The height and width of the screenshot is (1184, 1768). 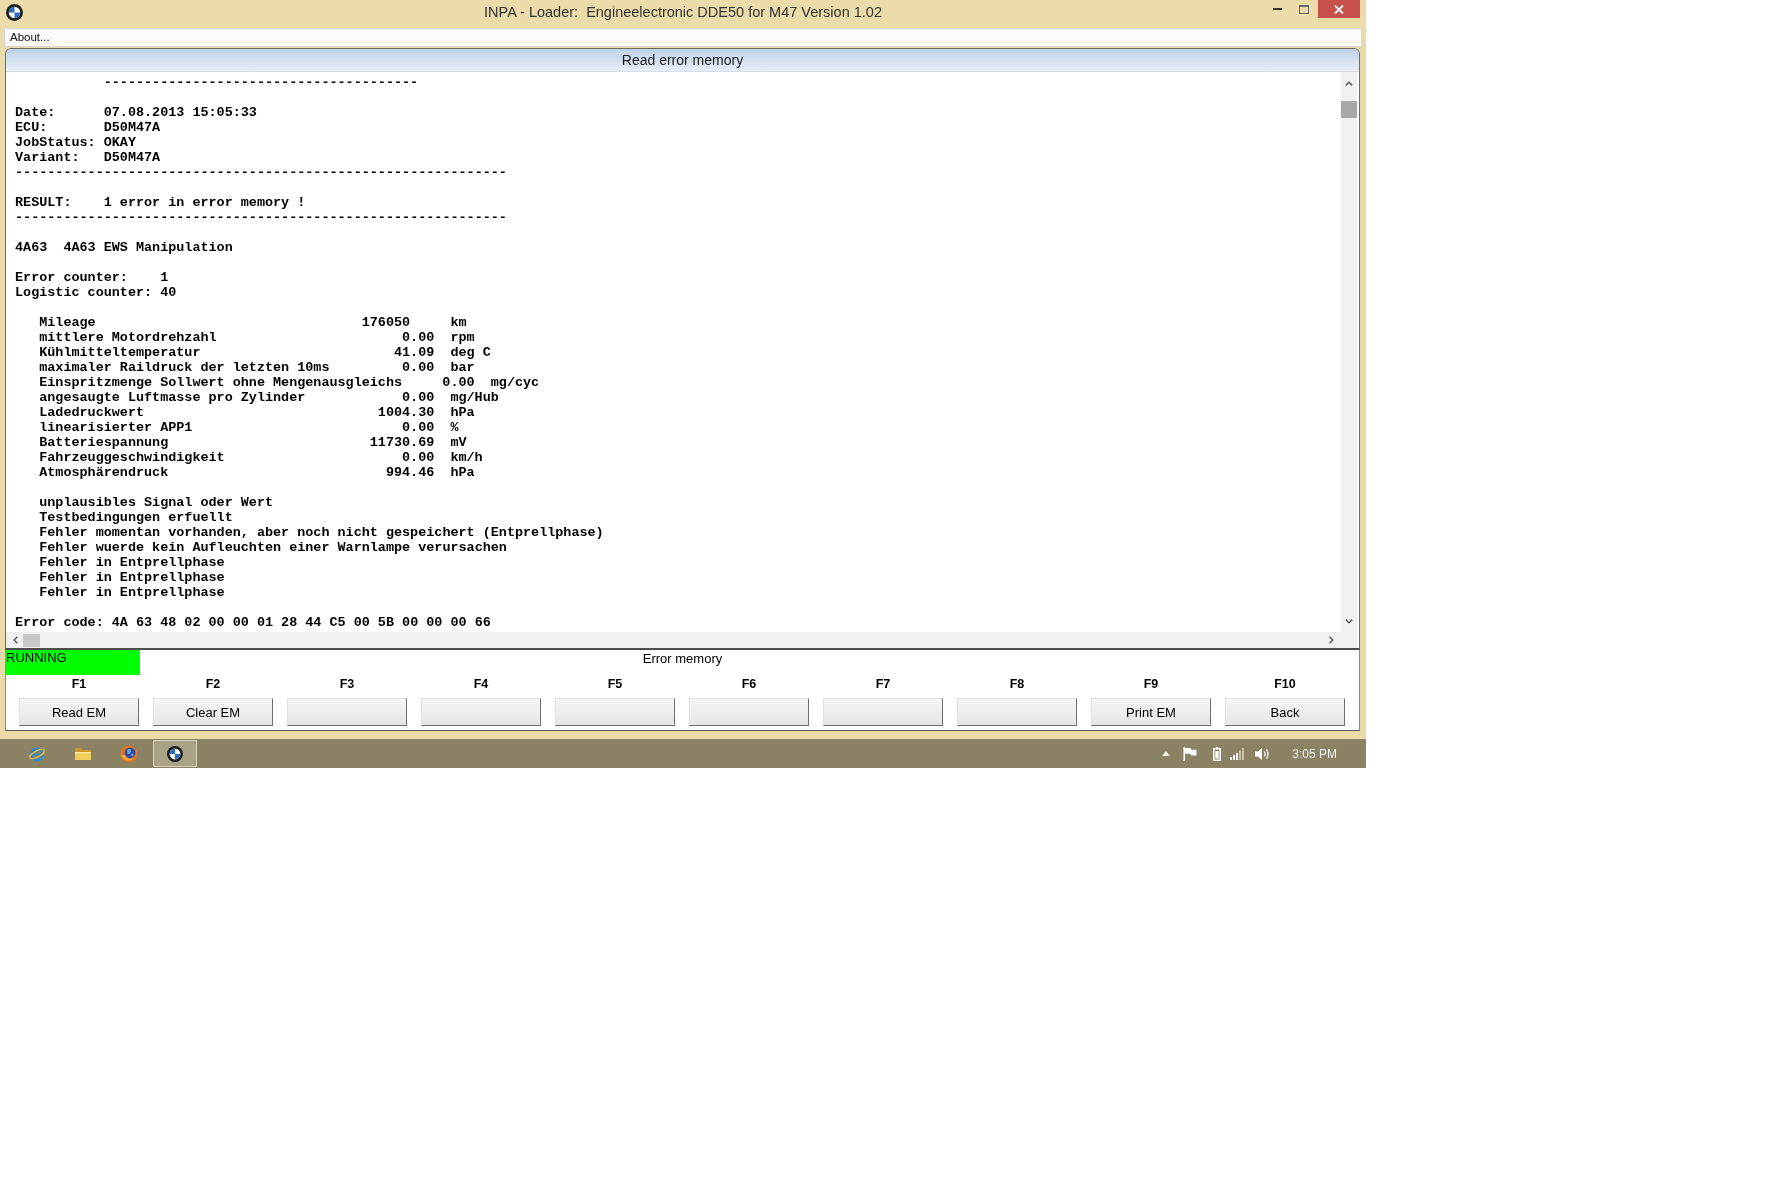 What do you see at coordinates (466, 457) in the screenshot?
I see `measurement-unit: km/h` at bounding box center [466, 457].